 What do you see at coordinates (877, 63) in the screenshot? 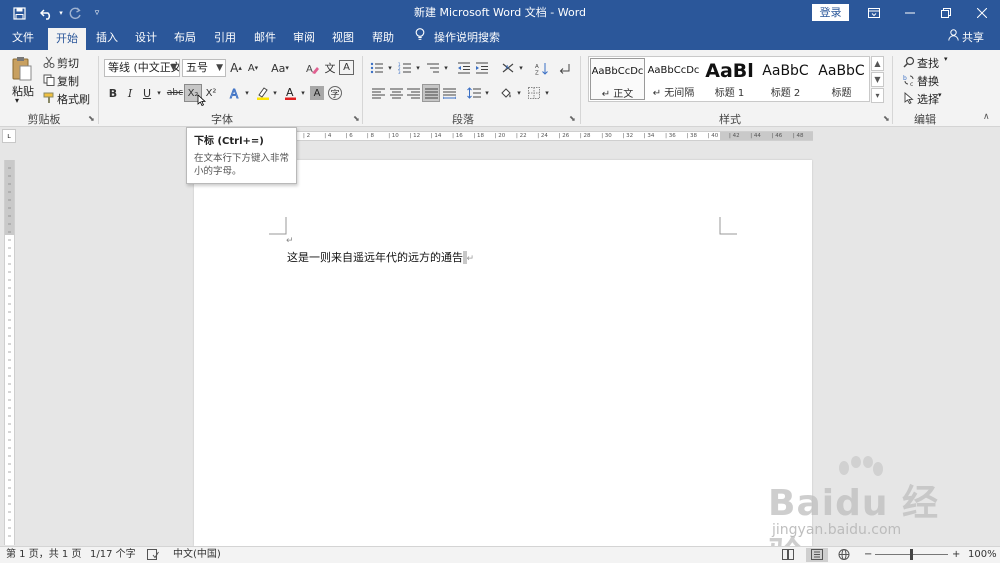
I see `gallery-up-icon: ▲` at bounding box center [877, 63].